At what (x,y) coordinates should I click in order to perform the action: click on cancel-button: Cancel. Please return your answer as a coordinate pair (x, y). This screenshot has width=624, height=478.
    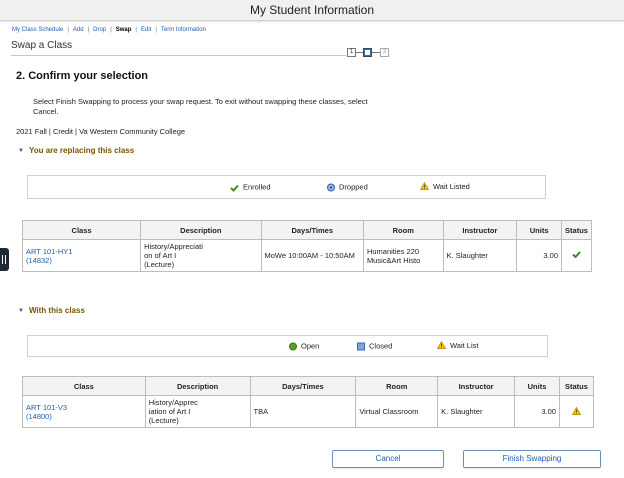
    Looking at the image, I should click on (388, 459).